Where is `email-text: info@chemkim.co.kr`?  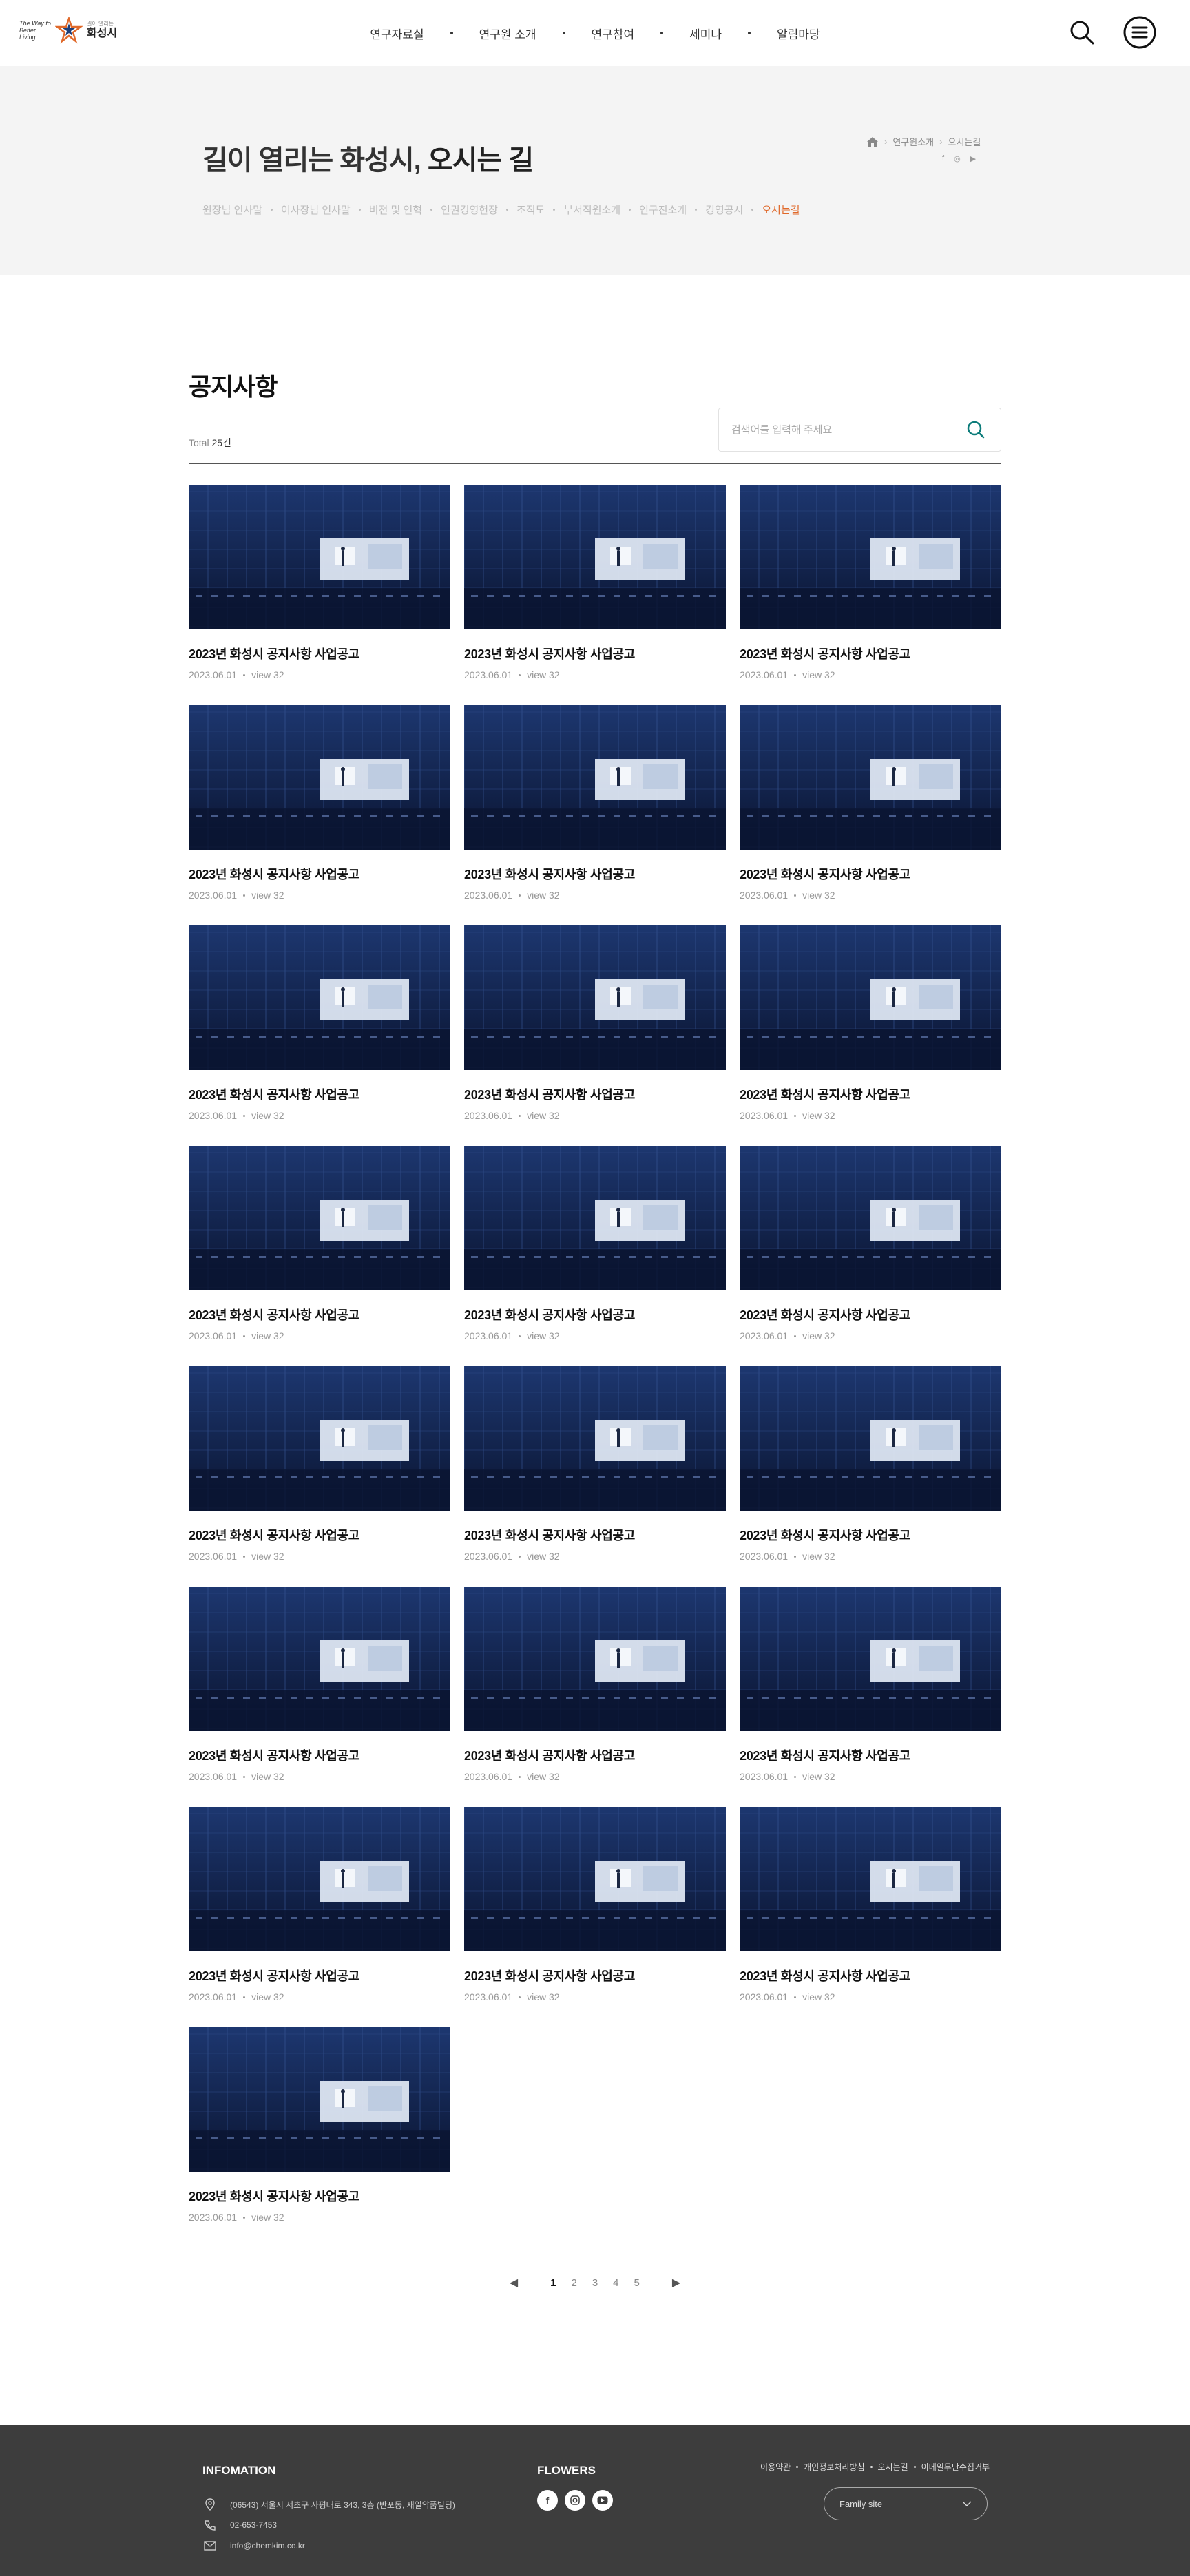
email-text: info@chemkim.co.kr is located at coordinates (267, 2546).